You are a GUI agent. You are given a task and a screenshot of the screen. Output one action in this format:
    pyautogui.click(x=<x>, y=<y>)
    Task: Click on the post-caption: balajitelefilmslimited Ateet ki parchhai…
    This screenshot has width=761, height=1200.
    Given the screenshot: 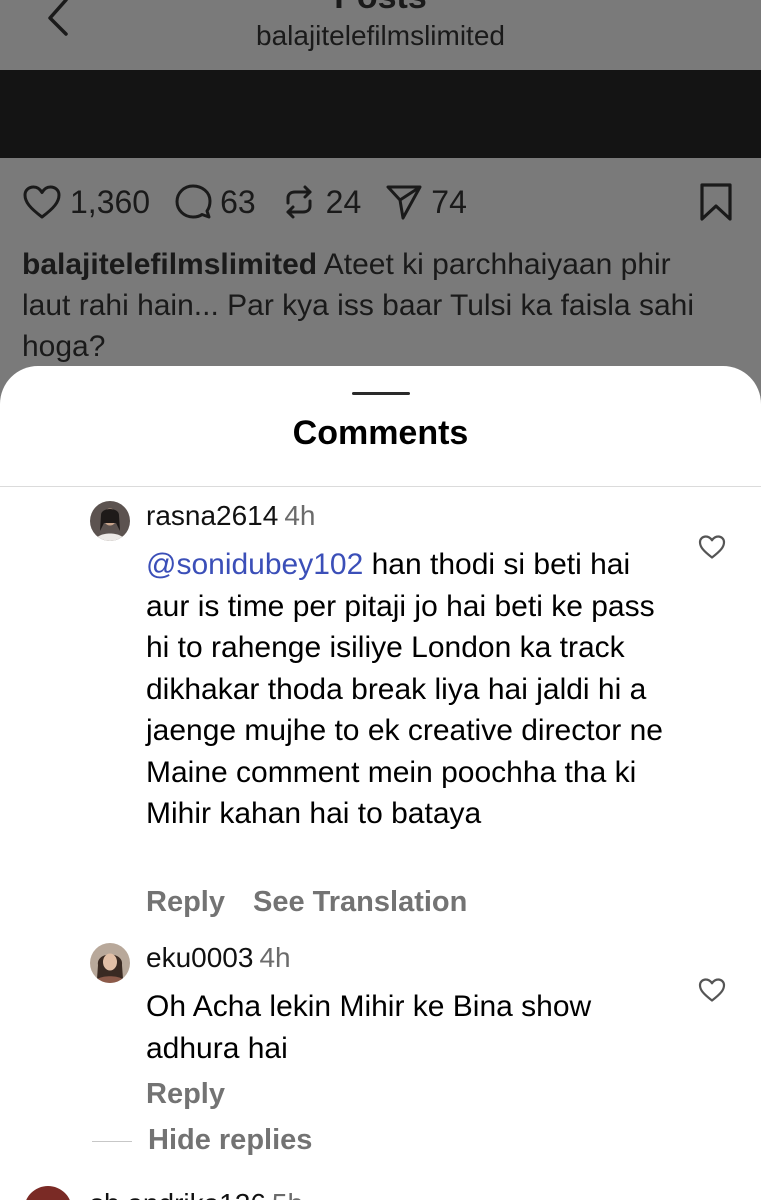 What is the action you would take?
    pyautogui.click(x=372, y=305)
    